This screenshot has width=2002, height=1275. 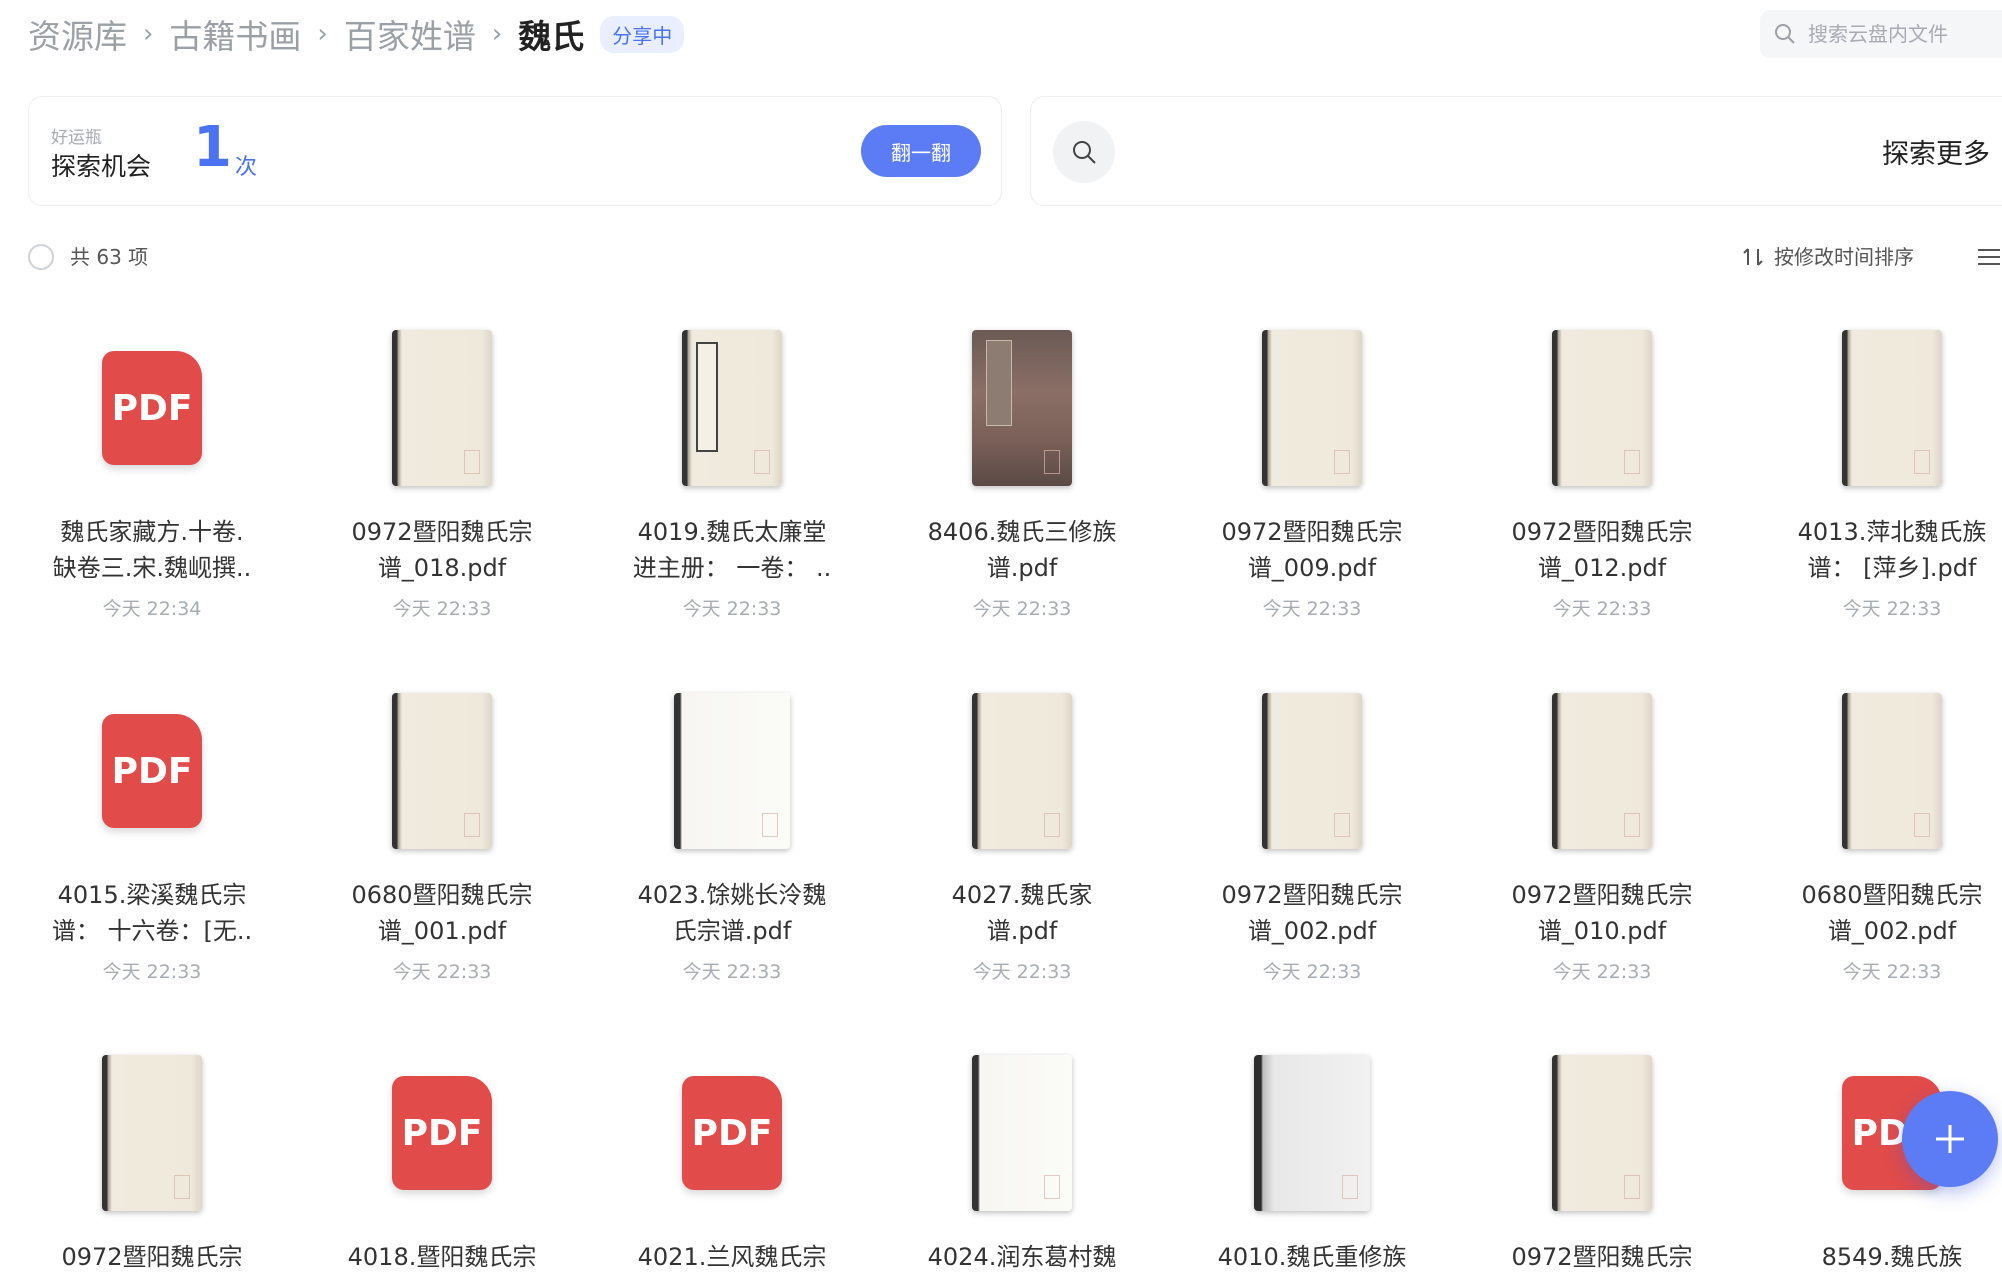 What do you see at coordinates (732, 913) in the screenshot?
I see `file-name: 4023.馀姚长泠魏 氏宗谱.pdf` at bounding box center [732, 913].